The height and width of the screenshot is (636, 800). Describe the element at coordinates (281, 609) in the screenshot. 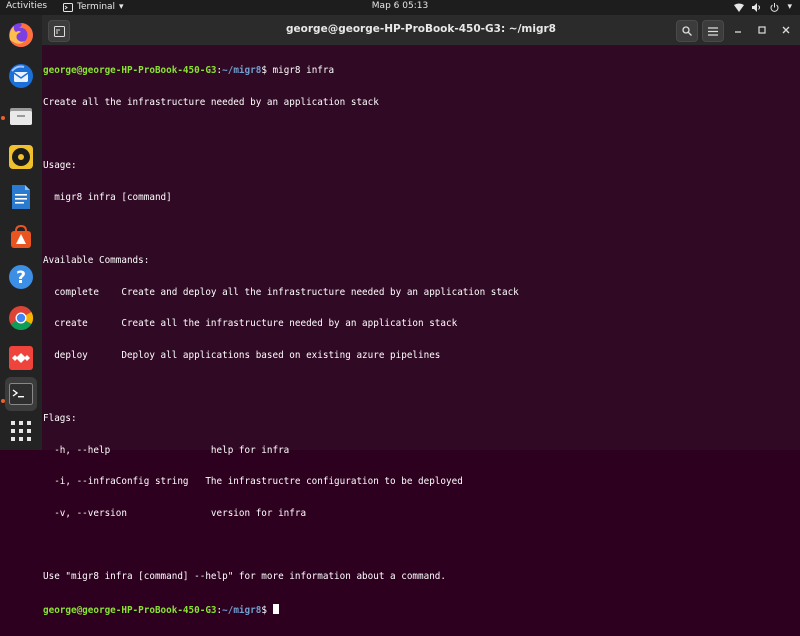

I see `prompt-line: george@george-HP-ProBook-450-G3:~/migr8$` at that location.